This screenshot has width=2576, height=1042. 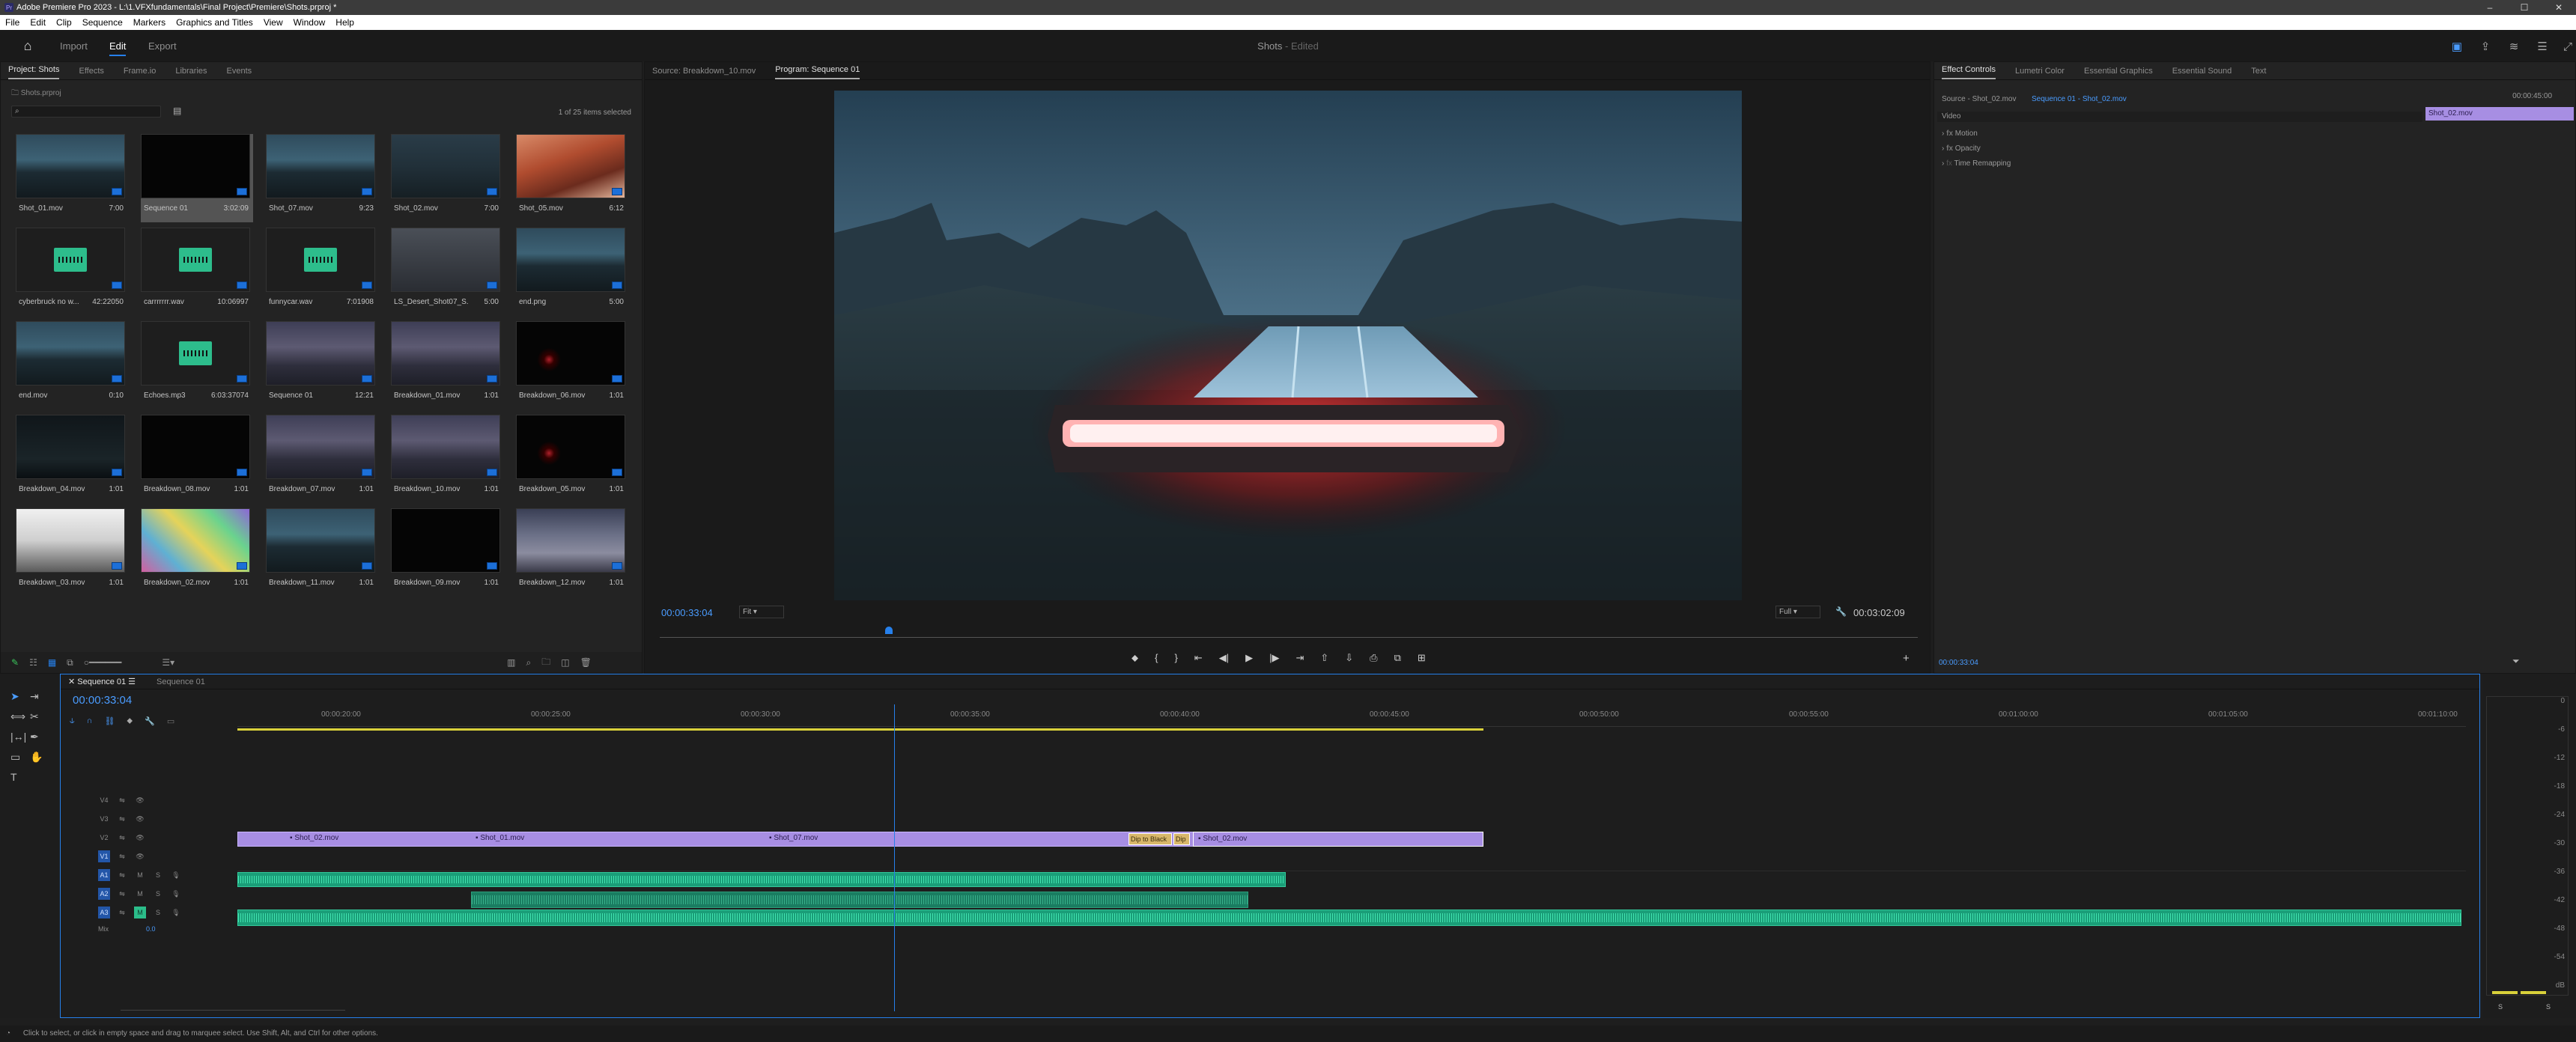 I want to click on track-label: A3, so click(x=104, y=913).